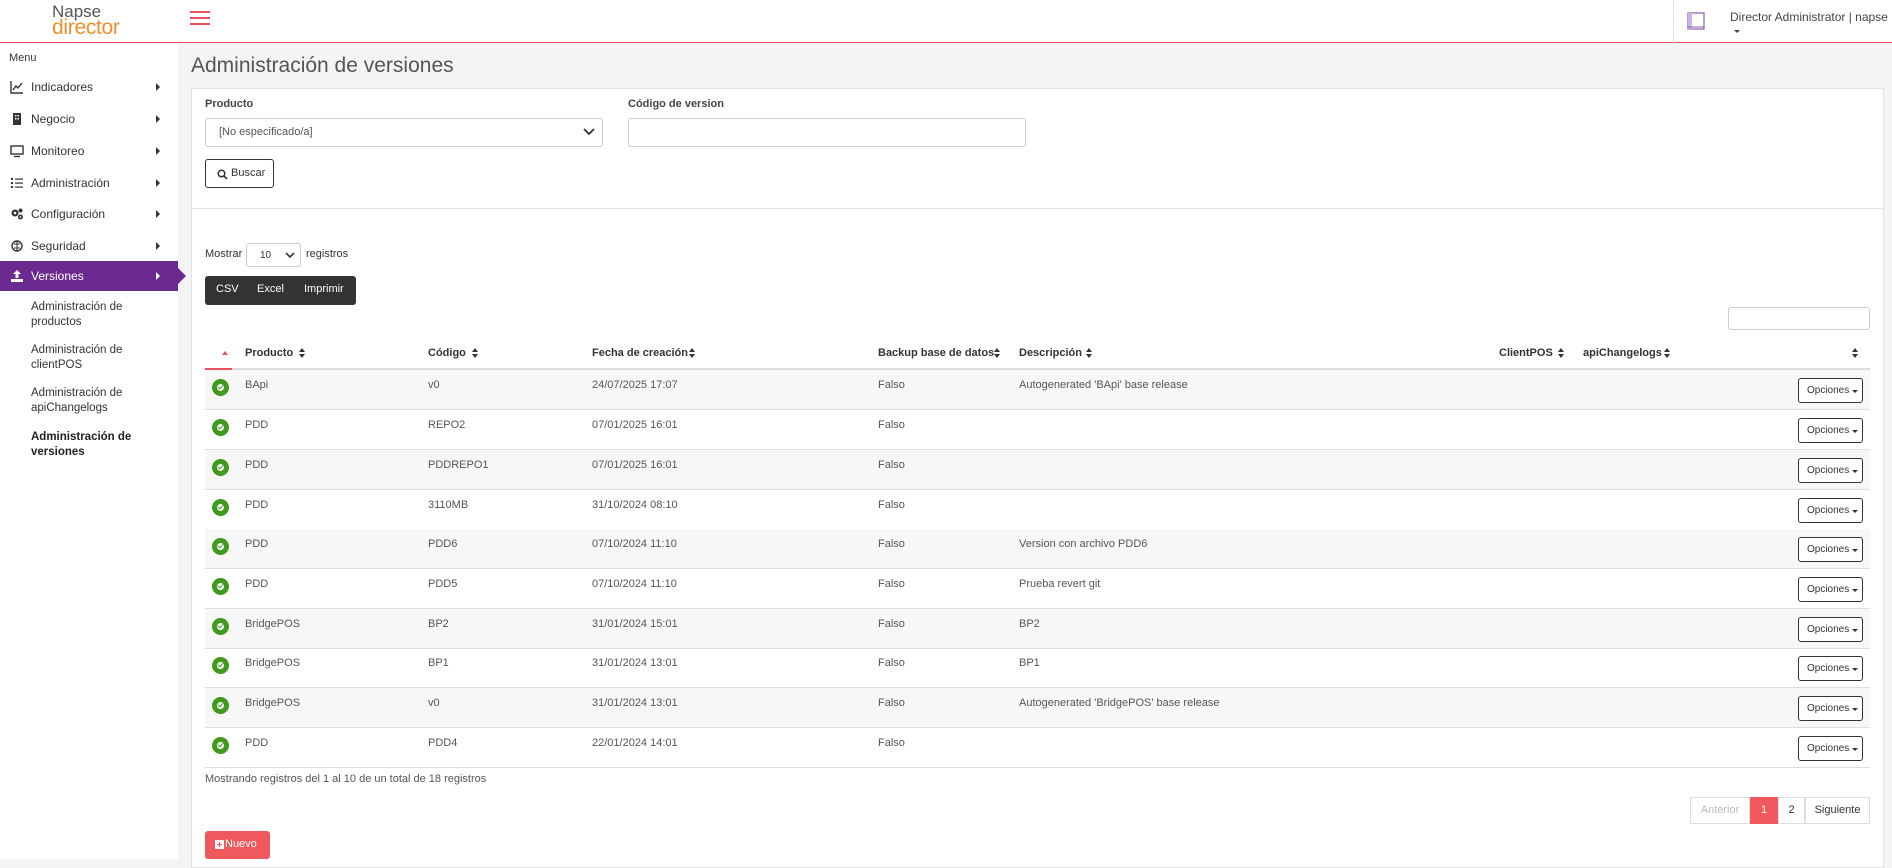 The width and height of the screenshot is (1892, 868). I want to click on column-header-backup: Backup base de datos, so click(936, 353).